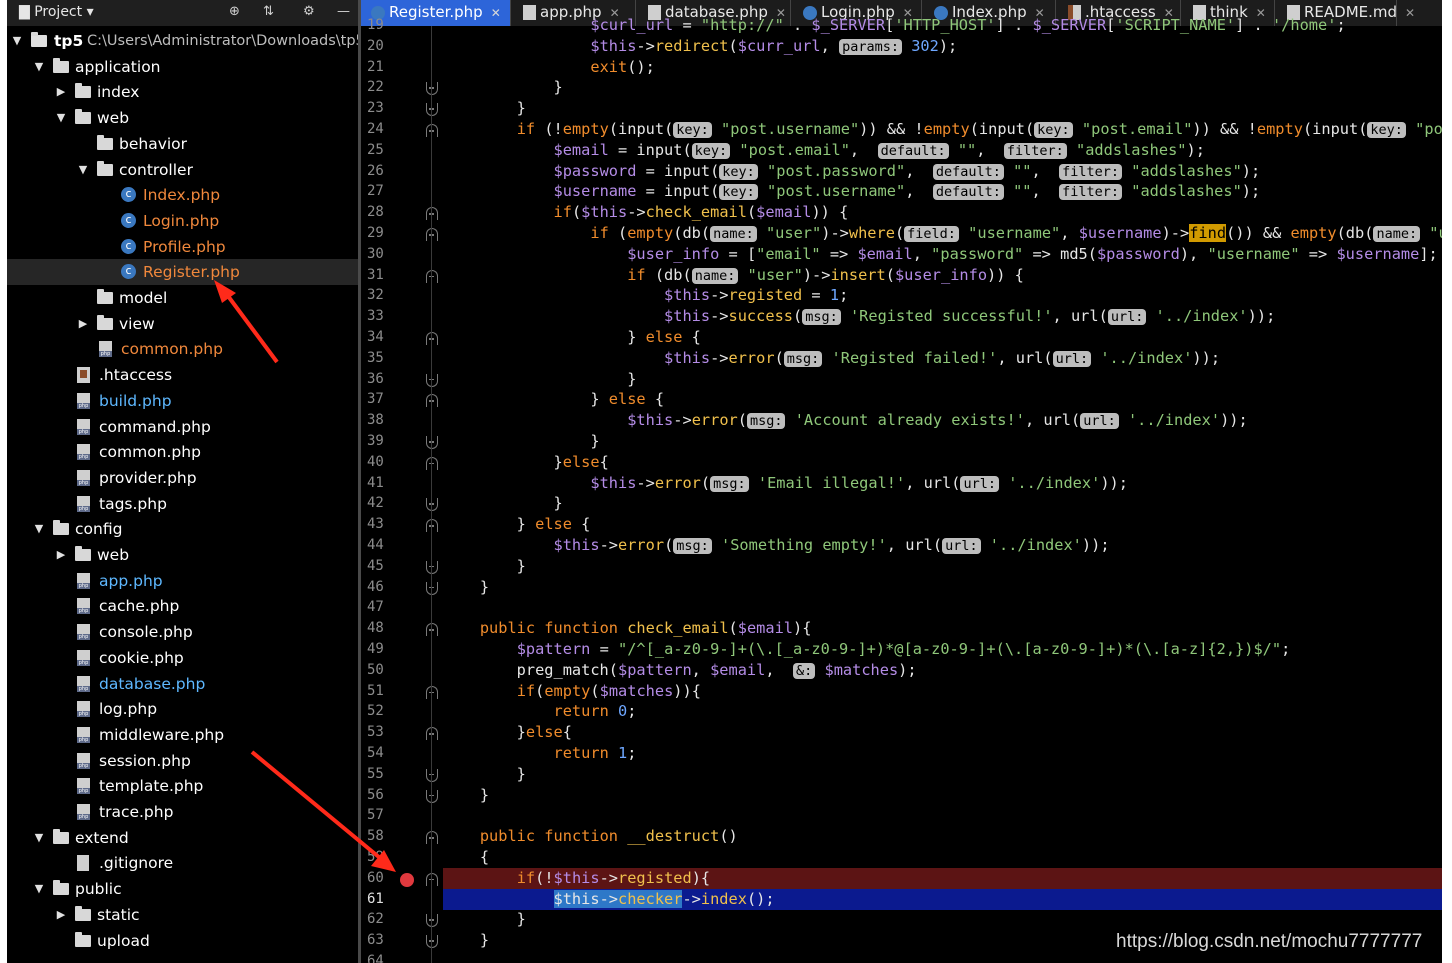 The height and width of the screenshot is (963, 1452). Describe the element at coordinates (182, 889) in the screenshot. I see `tree-item: ▼ public` at that location.